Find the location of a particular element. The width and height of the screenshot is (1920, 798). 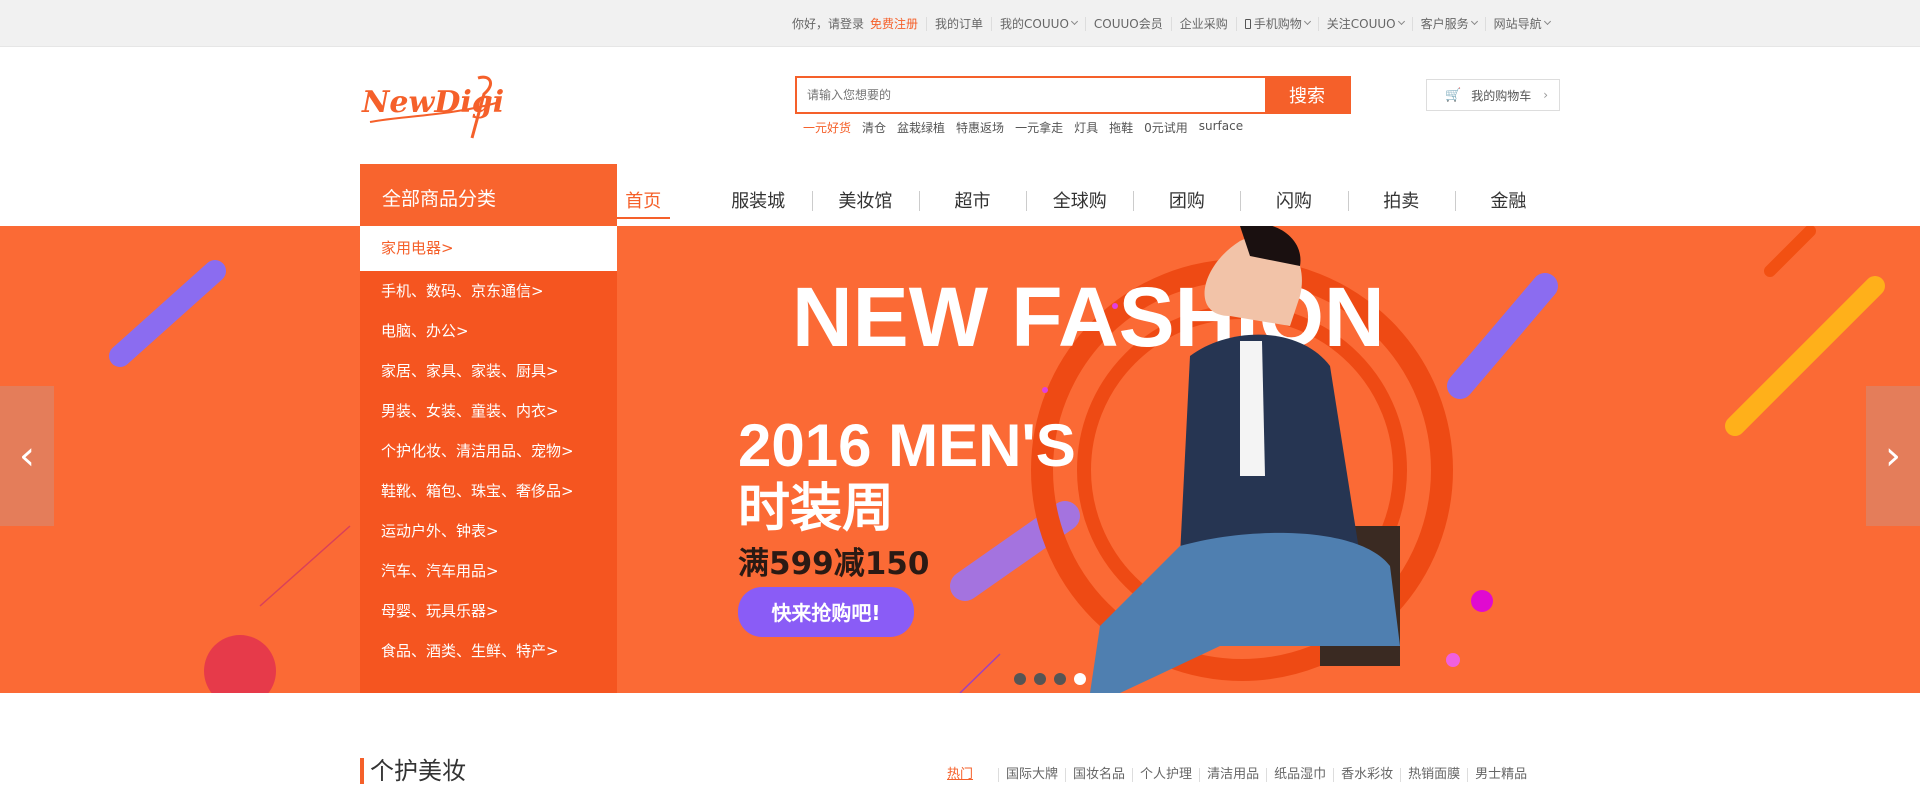

banner-cta-button: 快来抢购吧! is located at coordinates (825, 613).